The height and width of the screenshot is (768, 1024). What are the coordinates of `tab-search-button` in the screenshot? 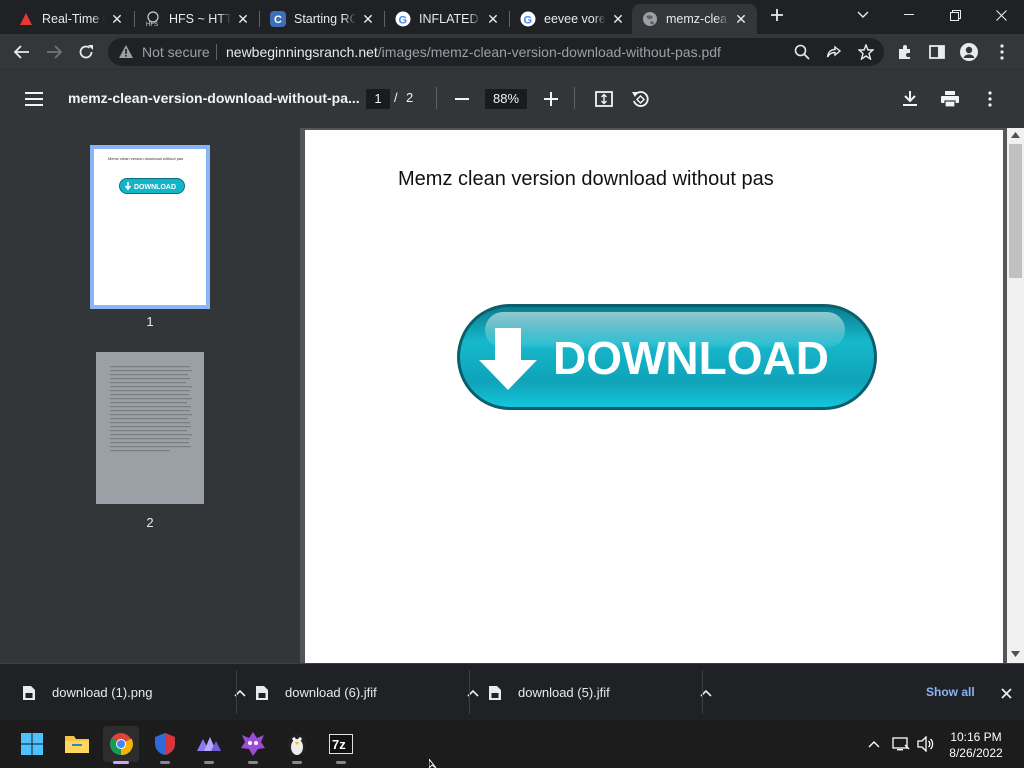 It's located at (863, 15).